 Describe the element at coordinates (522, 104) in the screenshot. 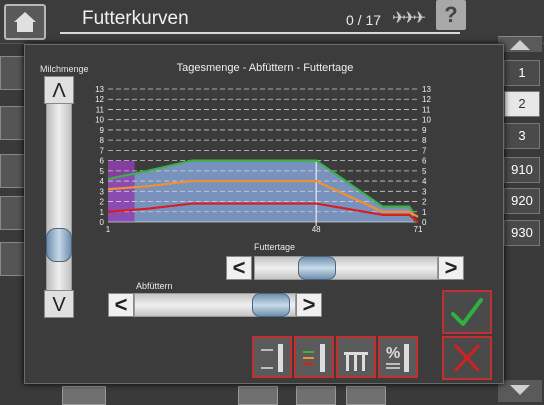

I see `curve-item-2: 2` at that location.